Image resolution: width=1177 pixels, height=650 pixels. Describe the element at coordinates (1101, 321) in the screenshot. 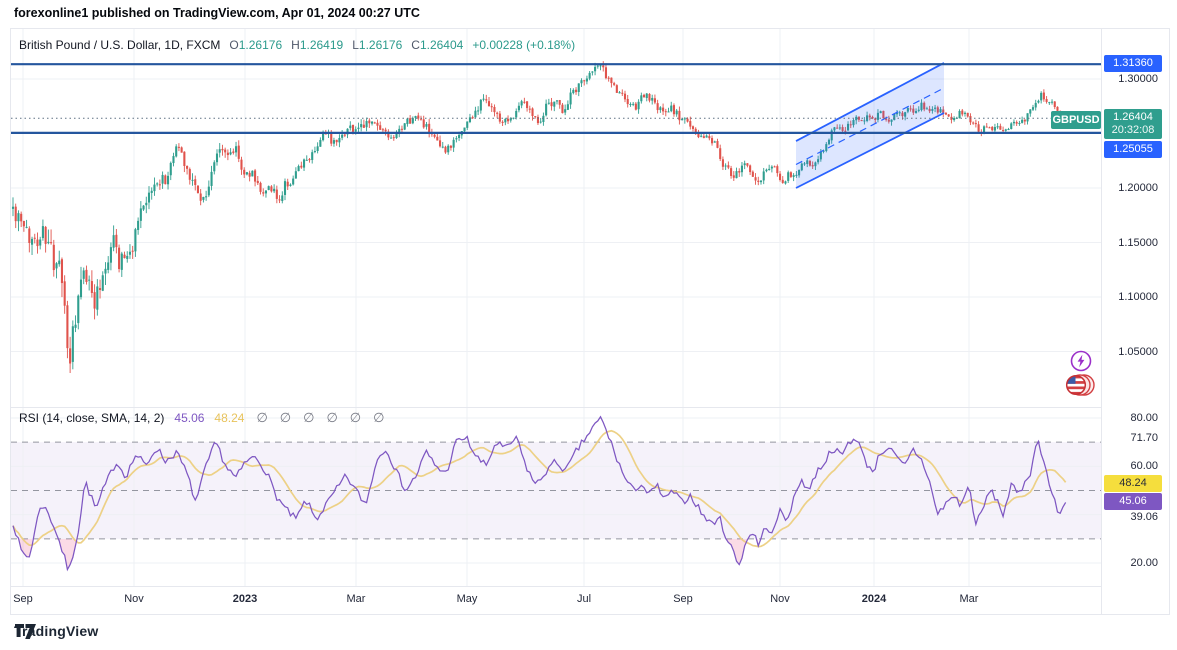

I see `price-axis-separator` at that location.